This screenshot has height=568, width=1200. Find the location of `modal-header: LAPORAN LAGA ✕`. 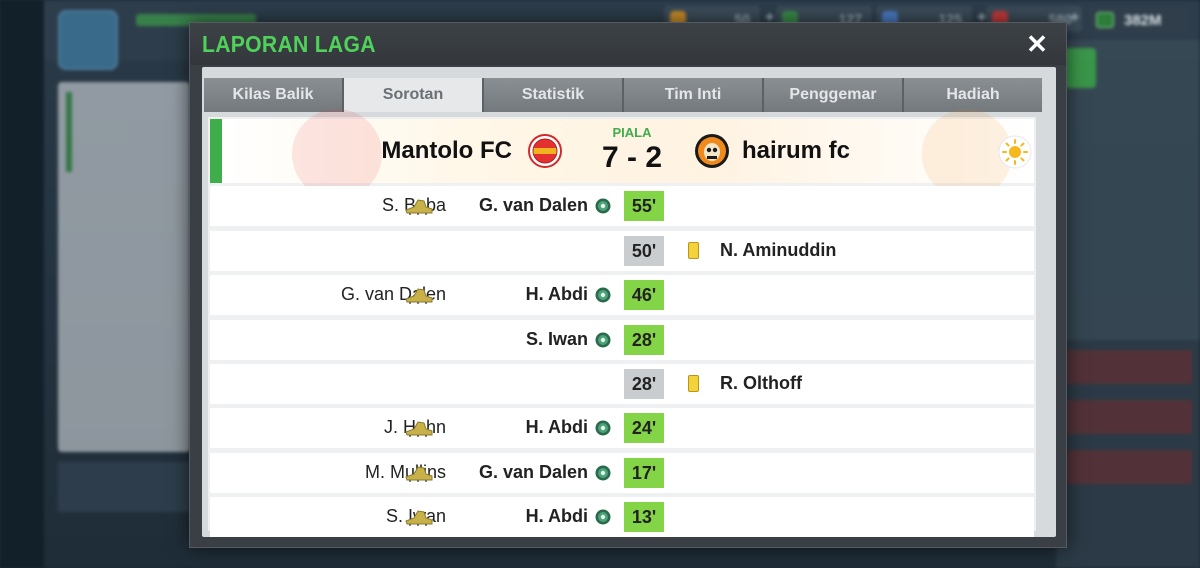

modal-header: LAPORAN LAGA ✕ is located at coordinates (628, 44).